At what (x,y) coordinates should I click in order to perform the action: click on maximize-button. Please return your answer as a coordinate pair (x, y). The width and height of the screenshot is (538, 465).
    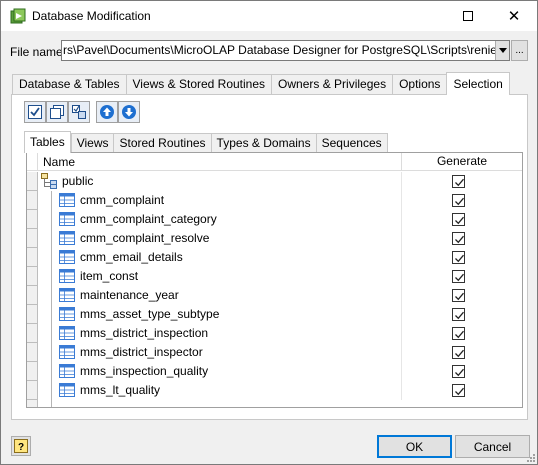
    Looking at the image, I should click on (468, 16).